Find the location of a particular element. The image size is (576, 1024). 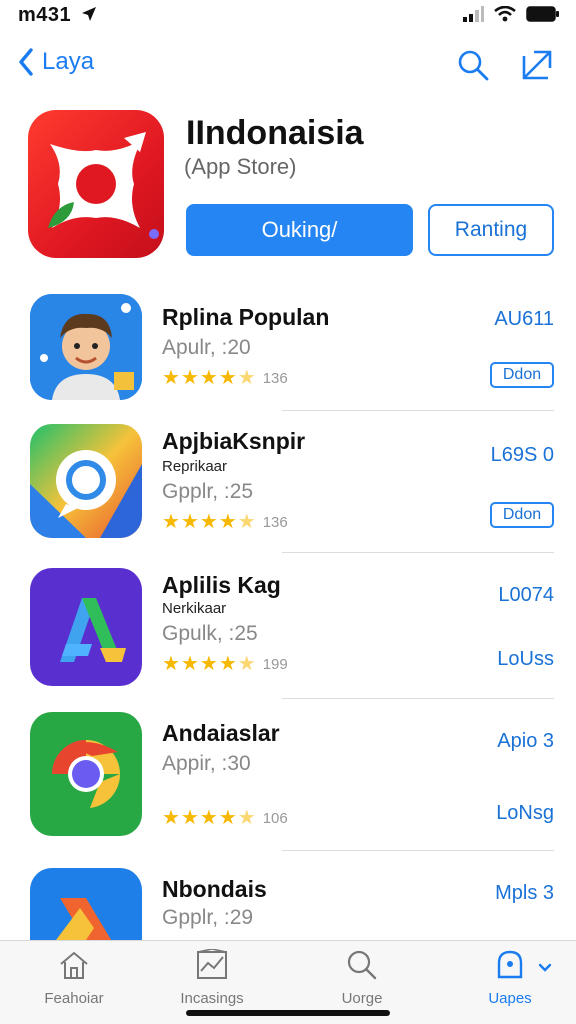

app-name: Rplina Populan is located at coordinates (246, 317).